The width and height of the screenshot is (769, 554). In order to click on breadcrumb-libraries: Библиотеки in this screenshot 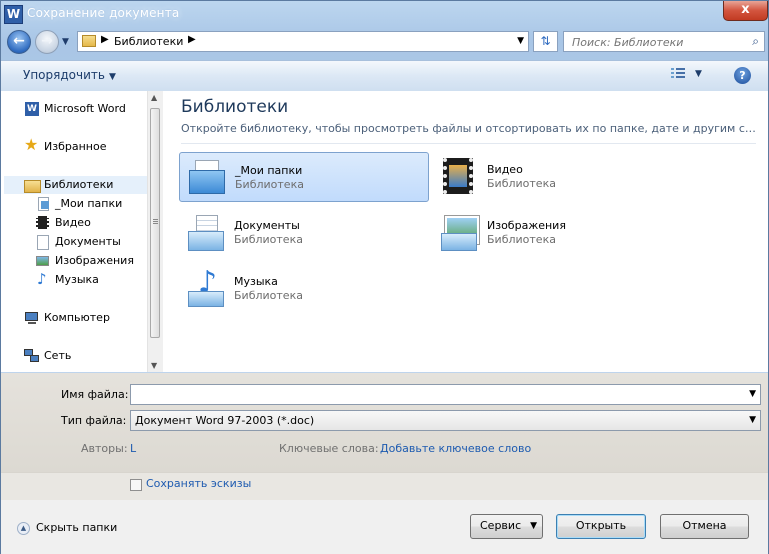, I will do `click(148, 41)`.